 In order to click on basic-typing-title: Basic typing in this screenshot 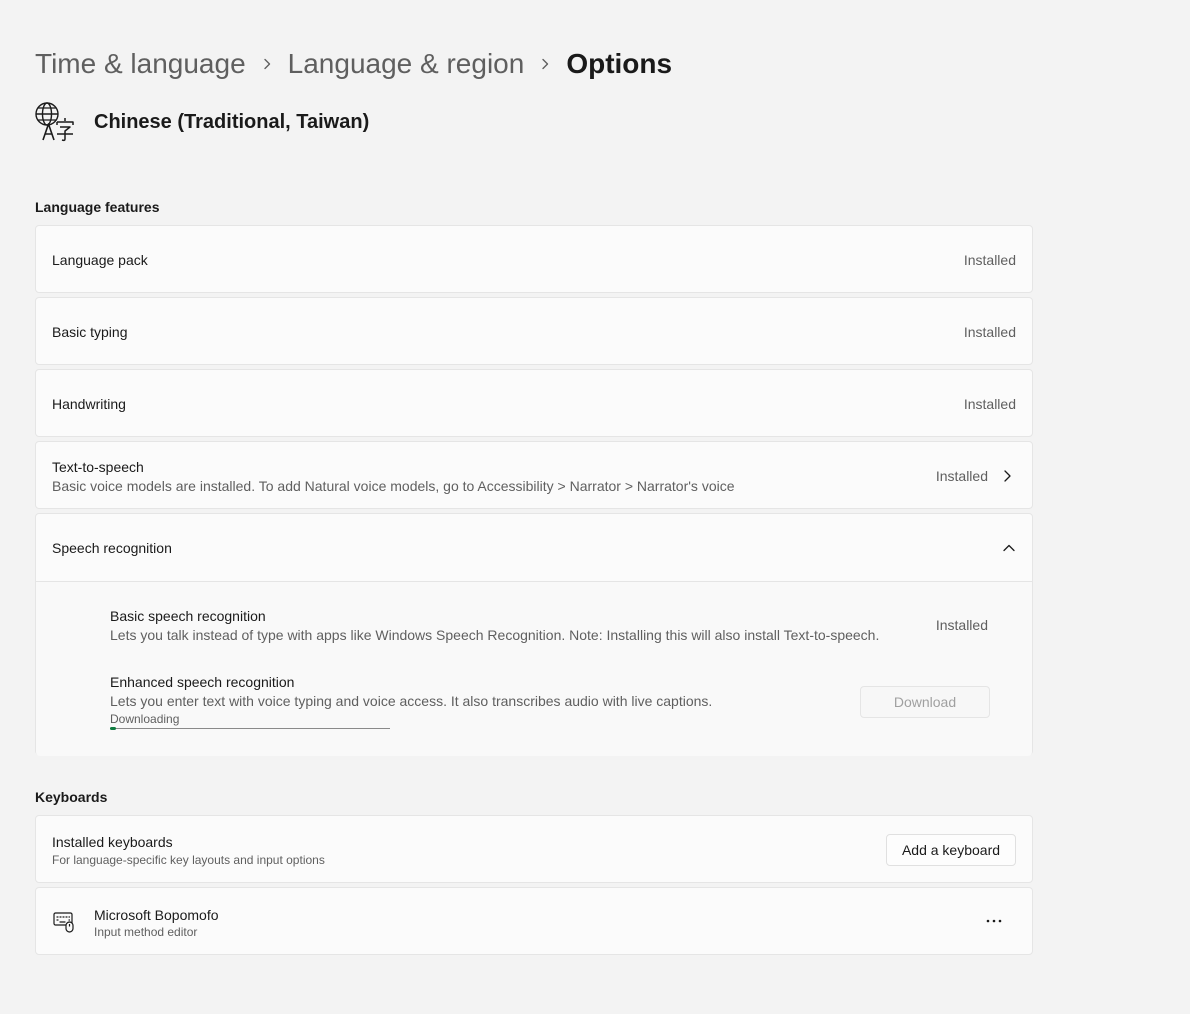, I will do `click(90, 332)`.